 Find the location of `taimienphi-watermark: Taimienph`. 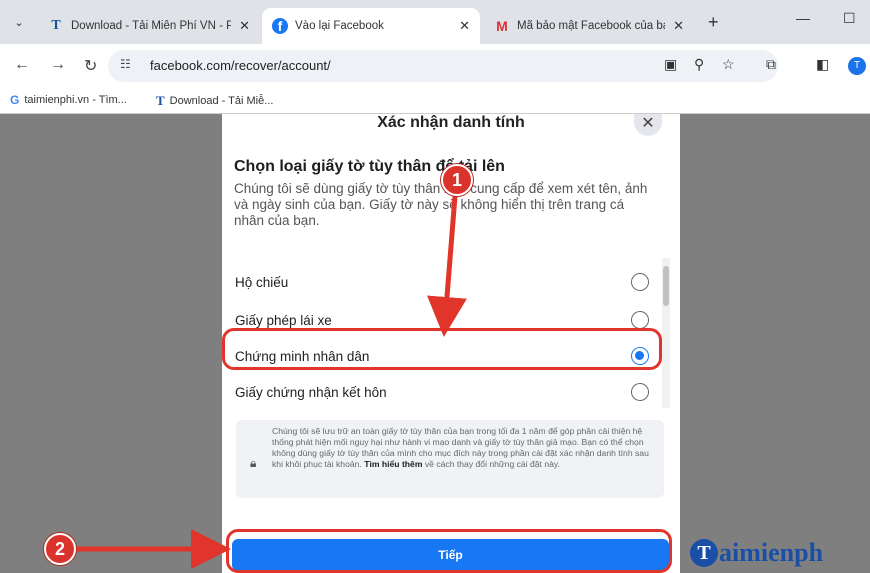

taimienphi-watermark: Taimienph is located at coordinates (756, 553).